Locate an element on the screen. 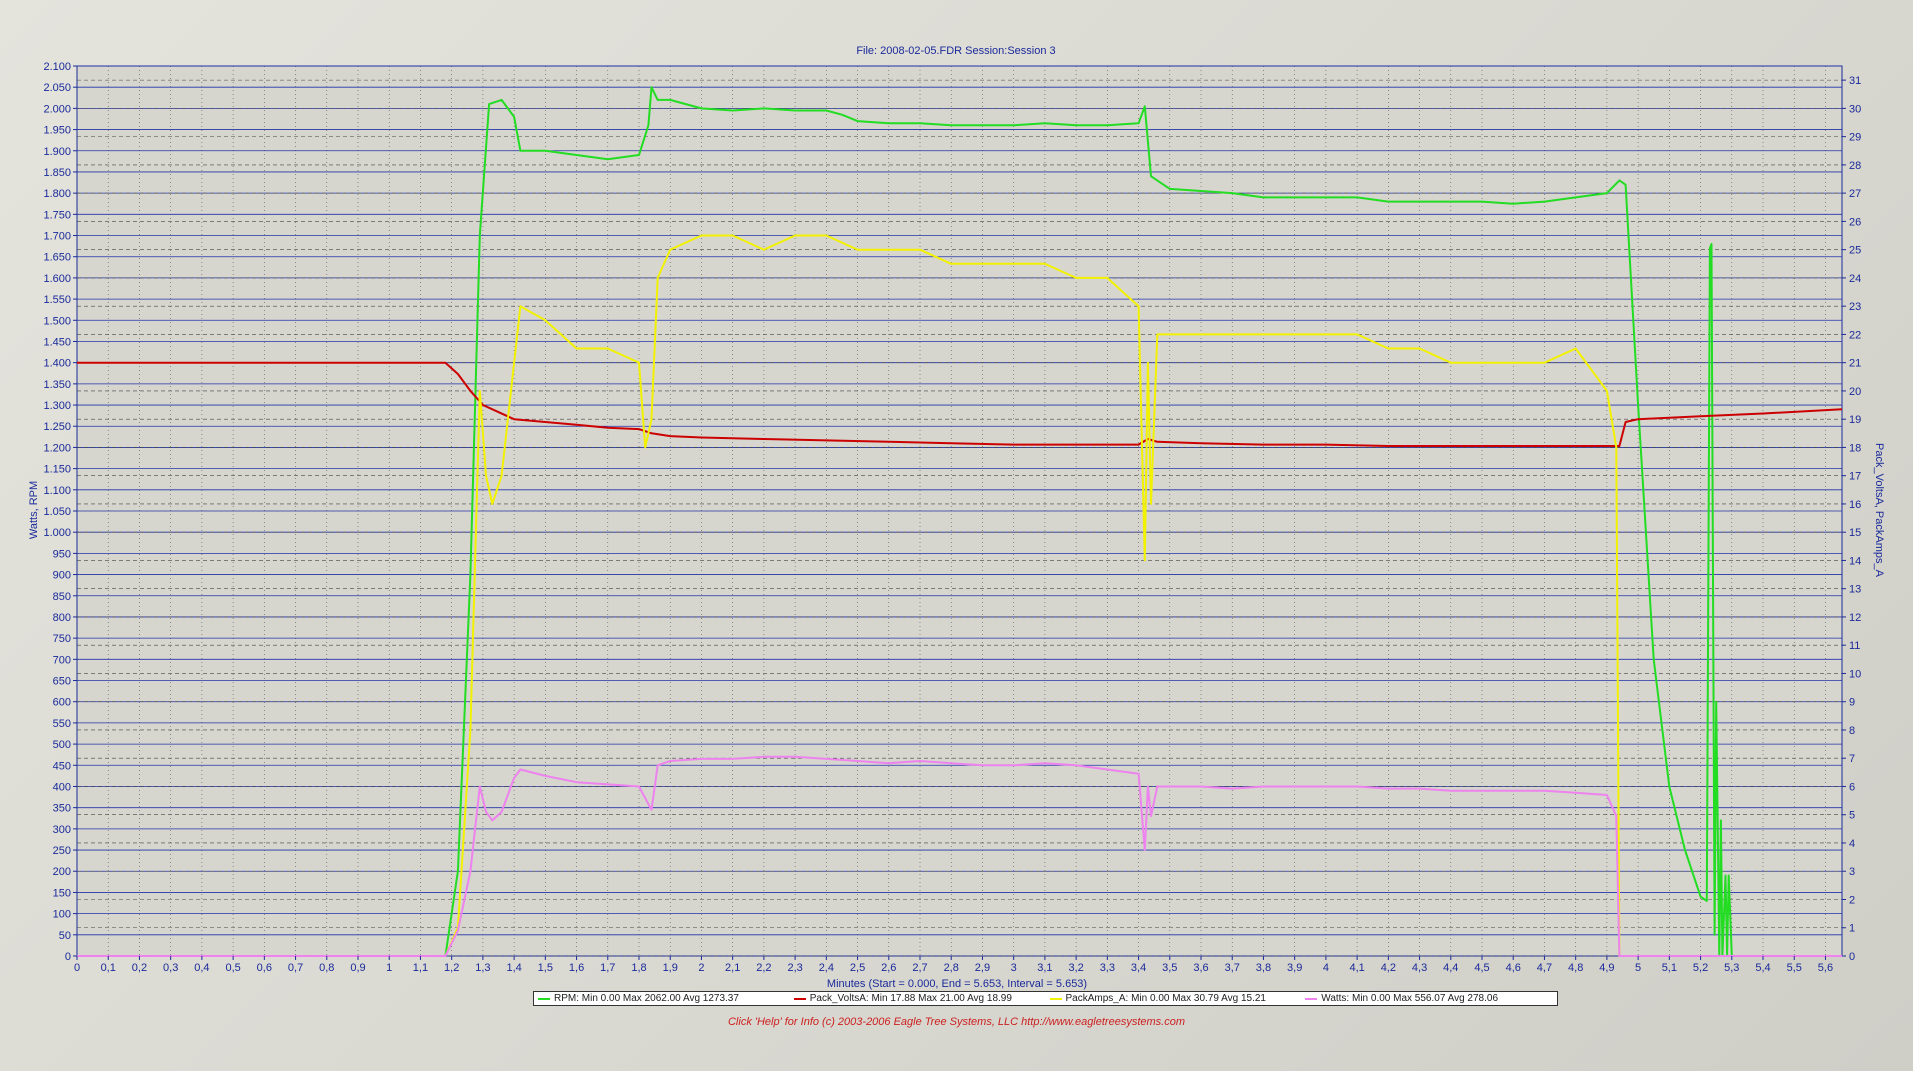 The image size is (1913, 1071). y-left-tick-label: 550 is located at coordinates (62, 724).